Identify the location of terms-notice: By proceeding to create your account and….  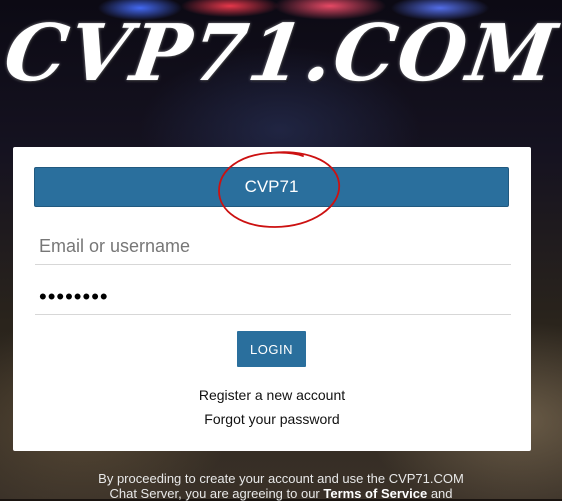
(281, 486).